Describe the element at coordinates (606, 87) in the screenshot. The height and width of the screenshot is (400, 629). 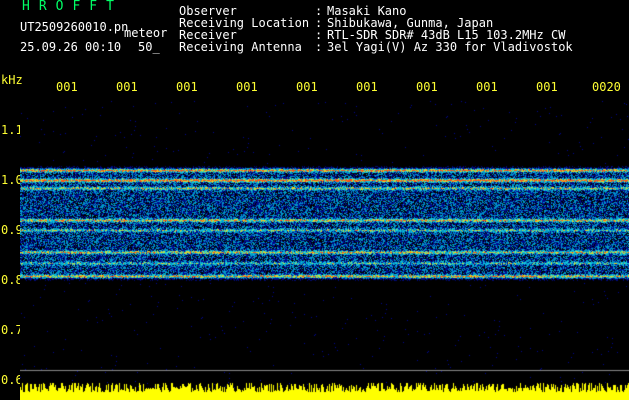
I see `x-tick-label: 0020` at that location.